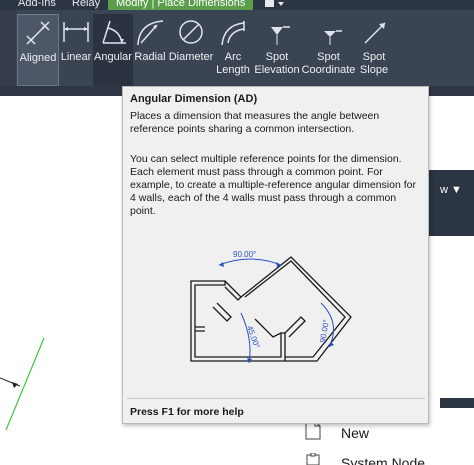  I want to click on spot-slope-icon, so click(374, 32).